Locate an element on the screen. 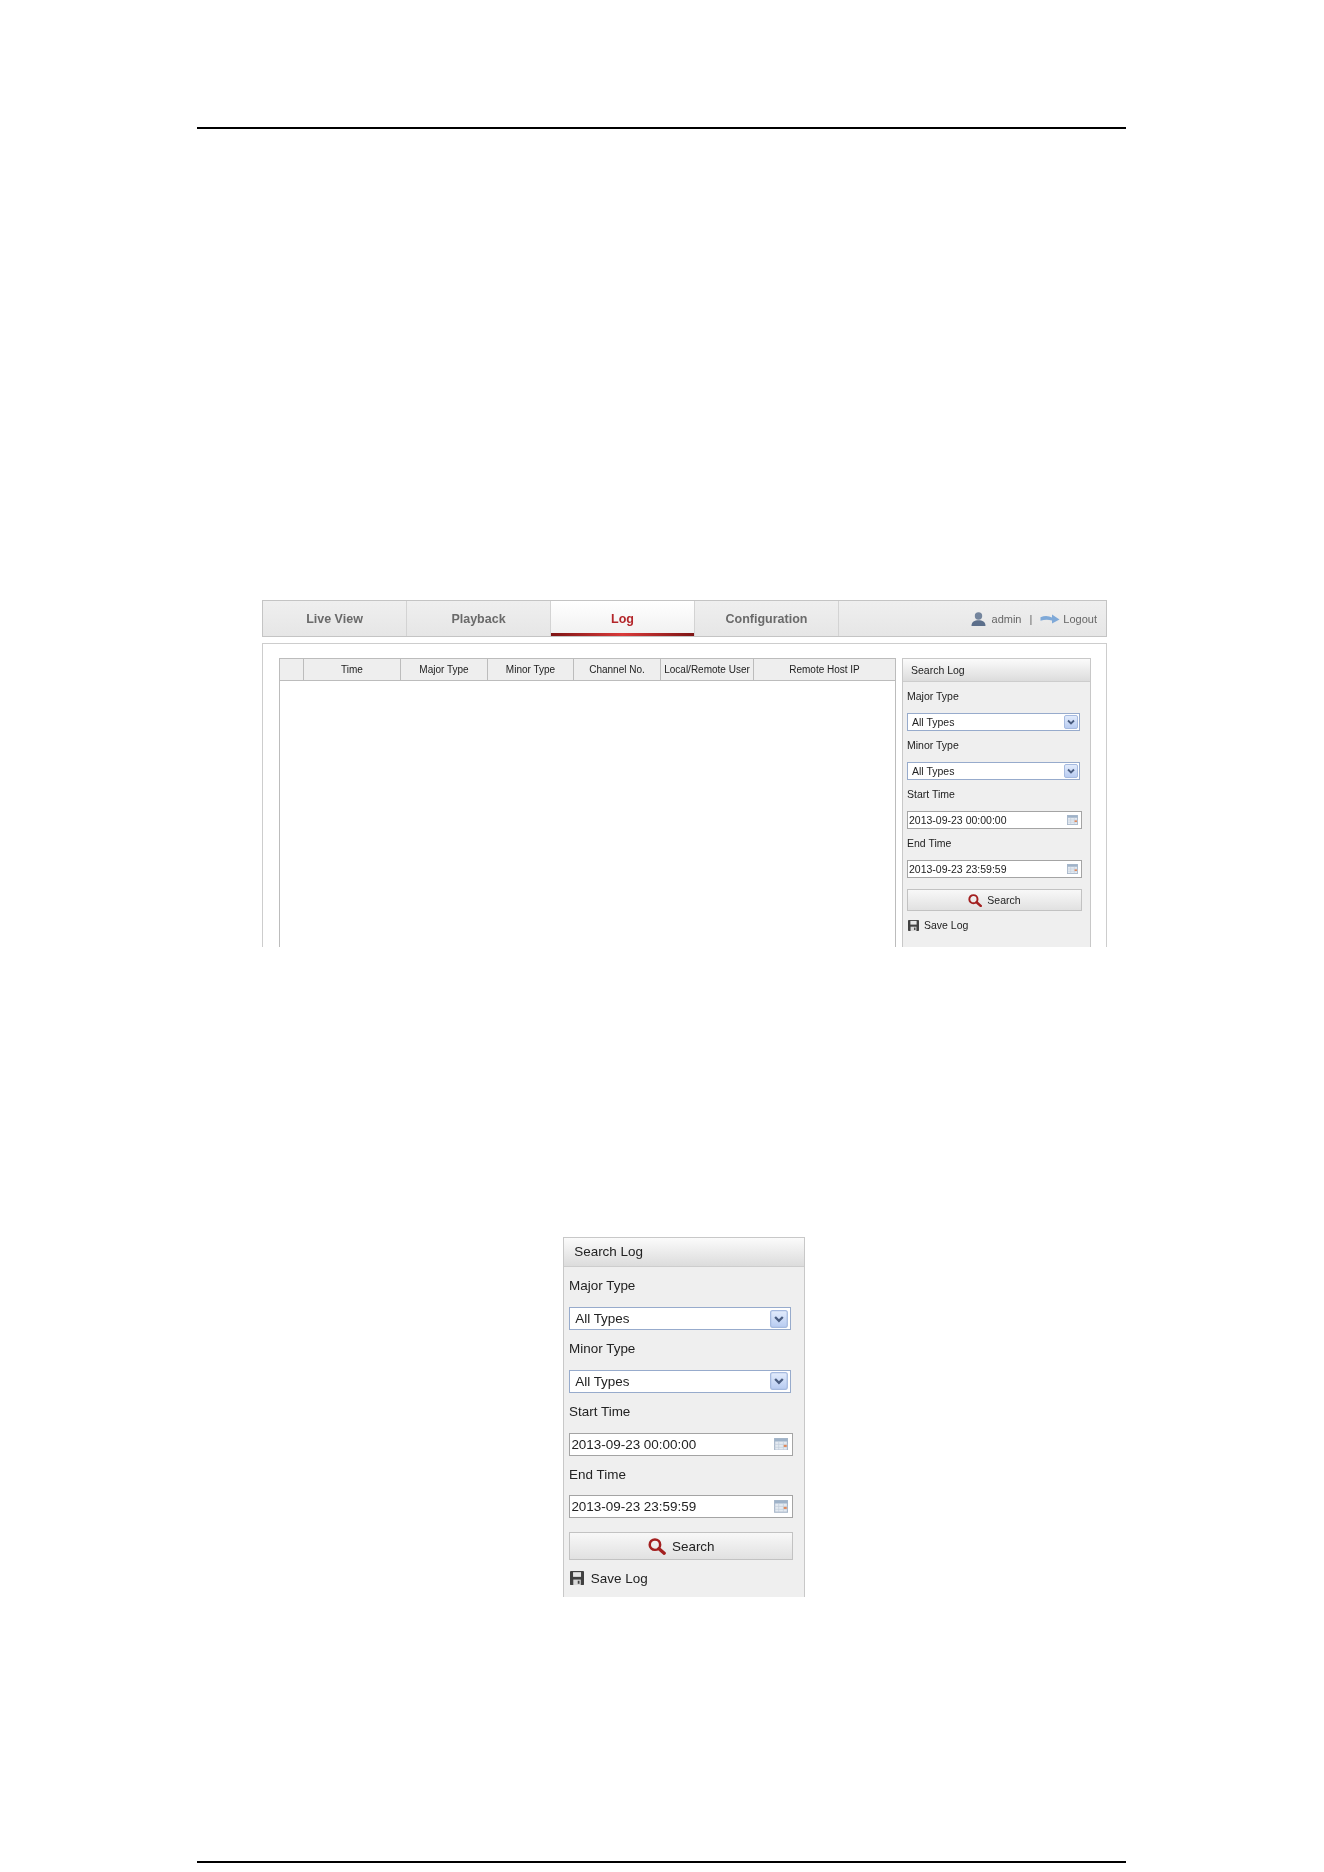 Image resolution: width=1324 pixels, height=1872 pixels. arrow-icon is located at coordinates (1050, 618).